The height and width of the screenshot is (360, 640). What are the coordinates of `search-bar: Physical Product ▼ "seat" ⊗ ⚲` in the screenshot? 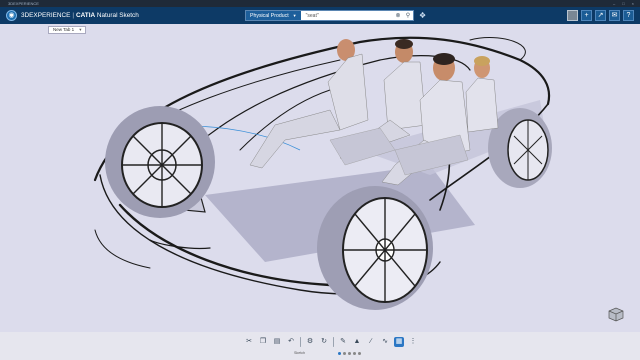 It's located at (329, 15).